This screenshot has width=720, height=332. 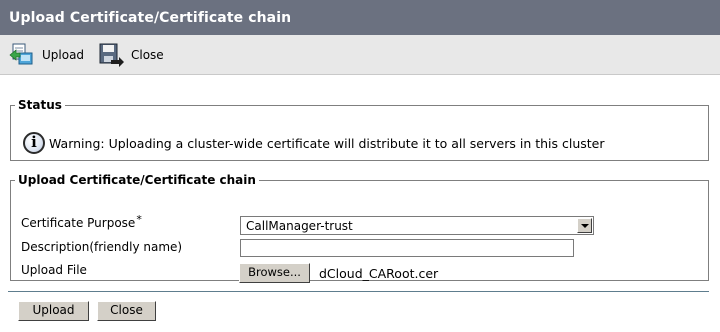 I want to click on required-marker: *, so click(x=139, y=219).